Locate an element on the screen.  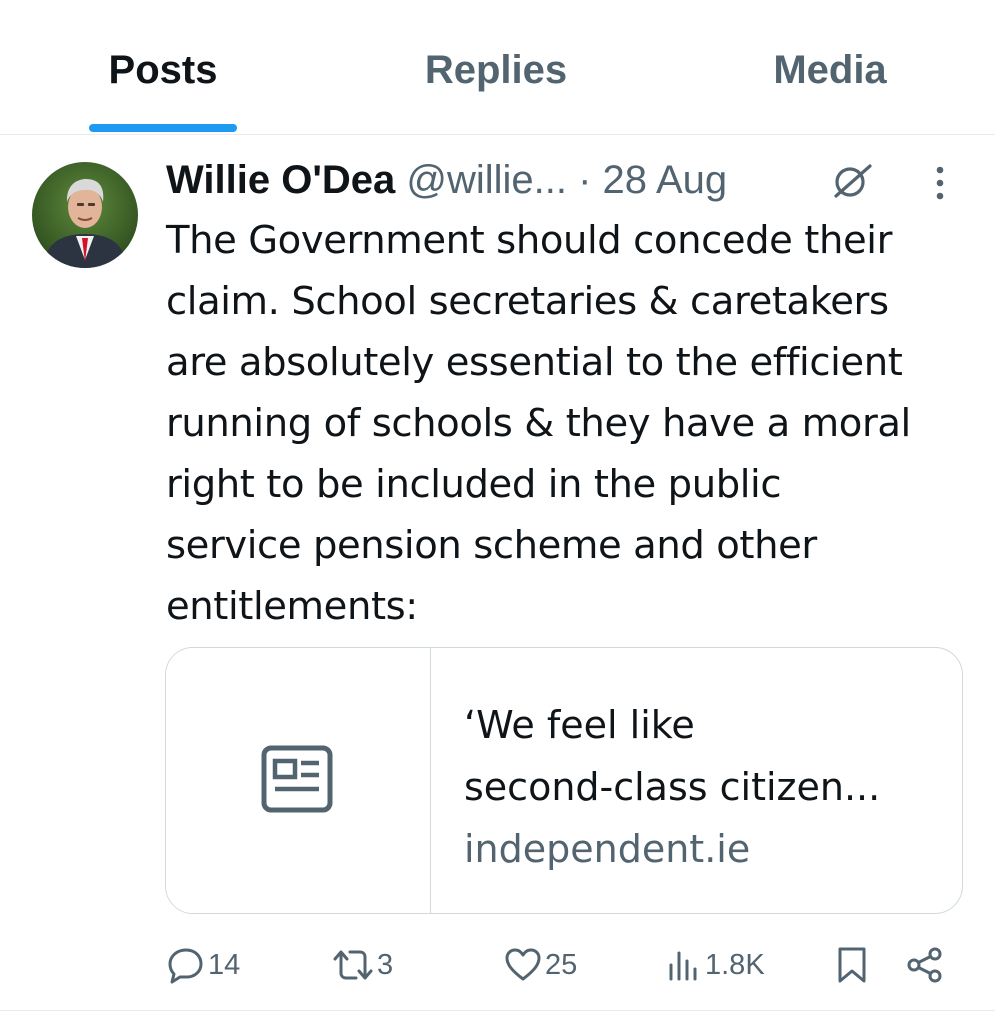
news-article-icon is located at coordinates (297, 779).